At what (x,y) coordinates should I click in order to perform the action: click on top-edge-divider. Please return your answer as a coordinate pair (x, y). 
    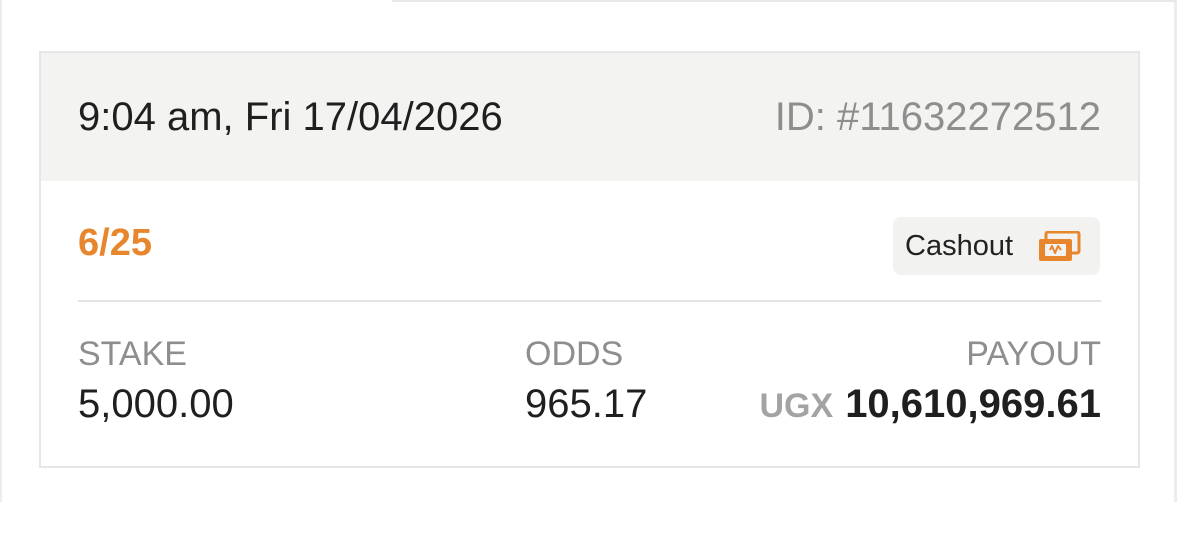
    Looking at the image, I should click on (784, 1).